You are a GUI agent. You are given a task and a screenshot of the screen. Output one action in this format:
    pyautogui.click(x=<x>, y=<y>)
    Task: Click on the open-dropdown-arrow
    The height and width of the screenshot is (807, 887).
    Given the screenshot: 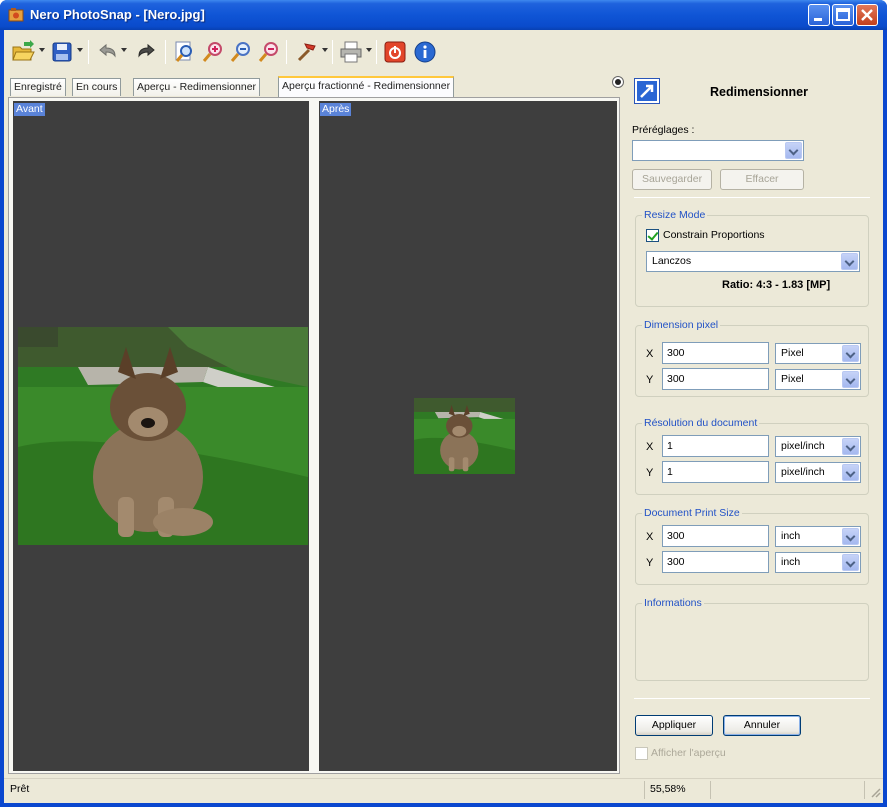 What is the action you would take?
    pyautogui.click(x=42, y=50)
    